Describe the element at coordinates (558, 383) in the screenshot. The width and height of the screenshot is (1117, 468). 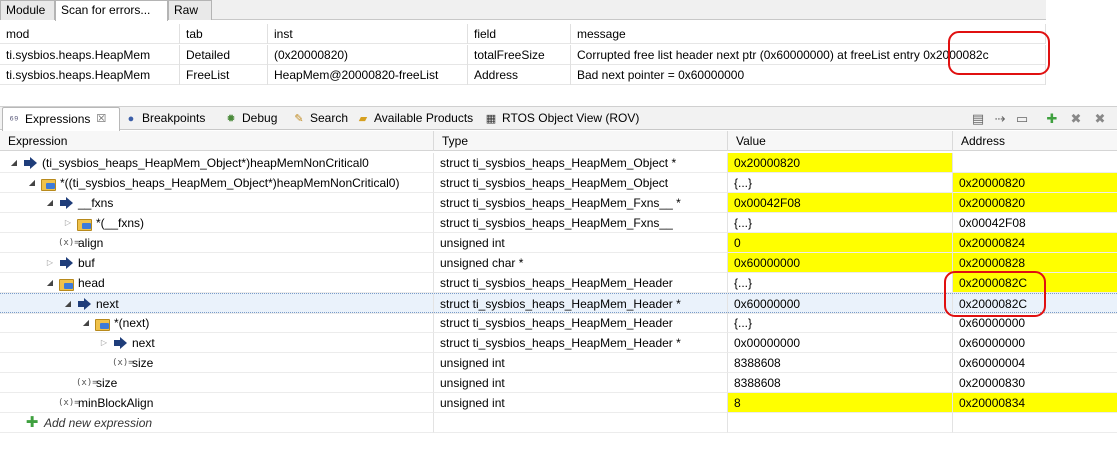
I see `expression-row: (x)= size unsigned int 8388608 0x20000830` at that location.